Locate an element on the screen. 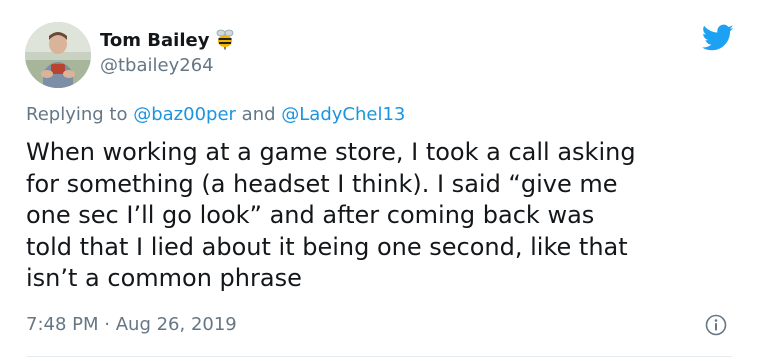 The image size is (758, 361). replying-to-line: Replying to @baz00per and @LadyChel13 is located at coordinates (215, 114).